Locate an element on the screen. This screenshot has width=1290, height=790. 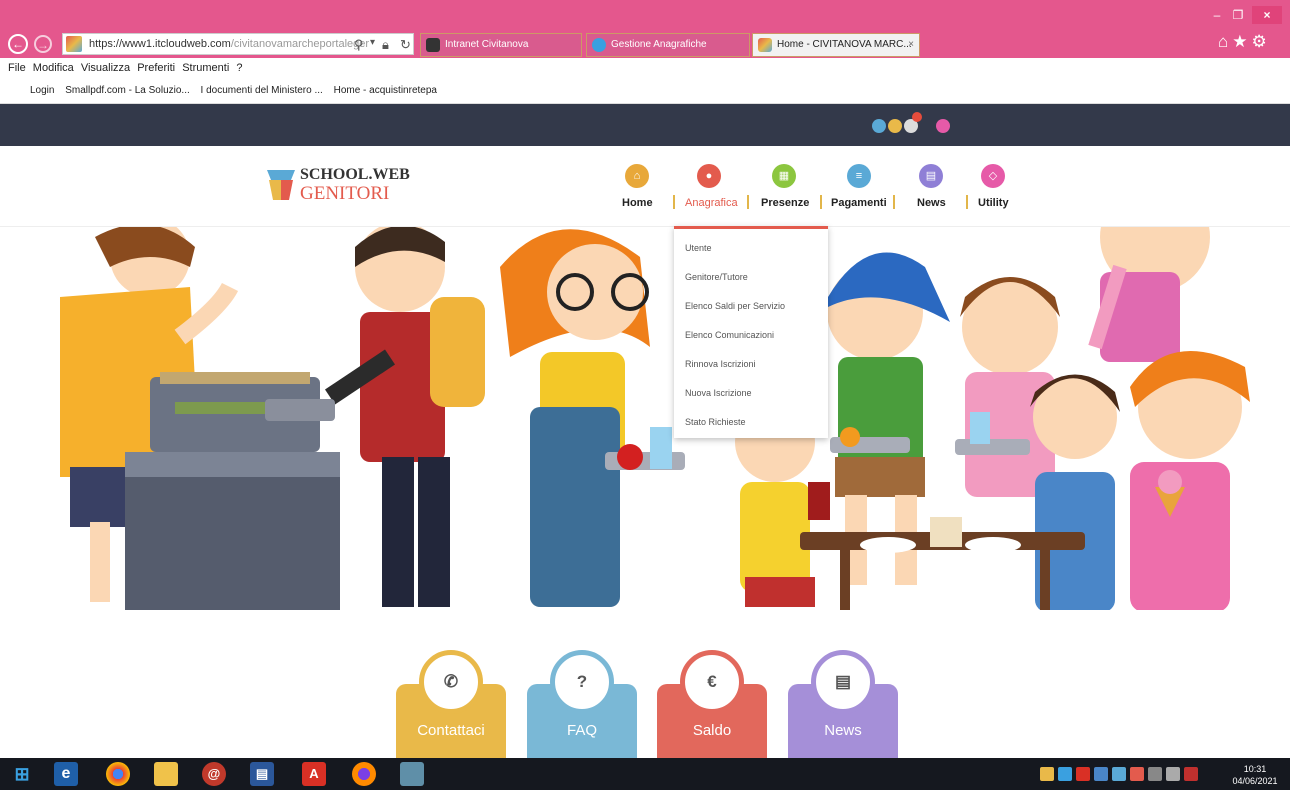
notification-badge is located at coordinates (917, 117).